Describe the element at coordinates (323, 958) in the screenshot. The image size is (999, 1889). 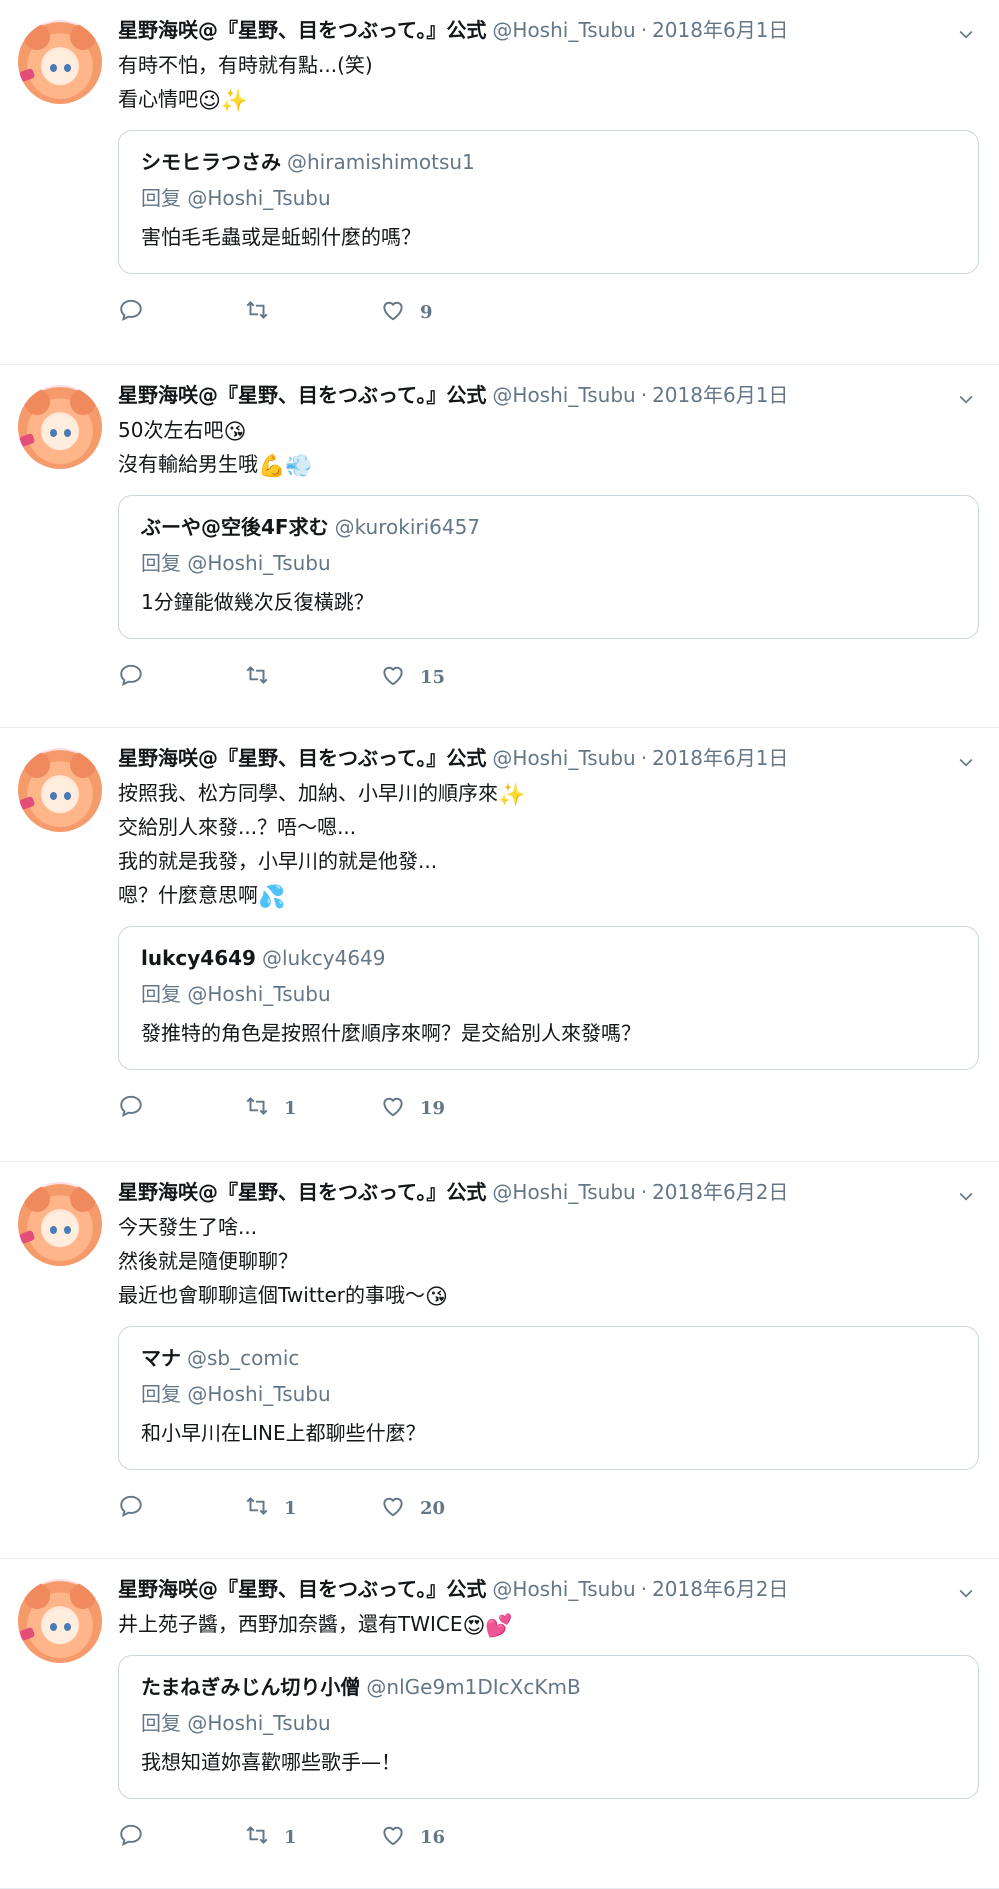
I see `quoted-user-handle: @lukcy4649` at that location.